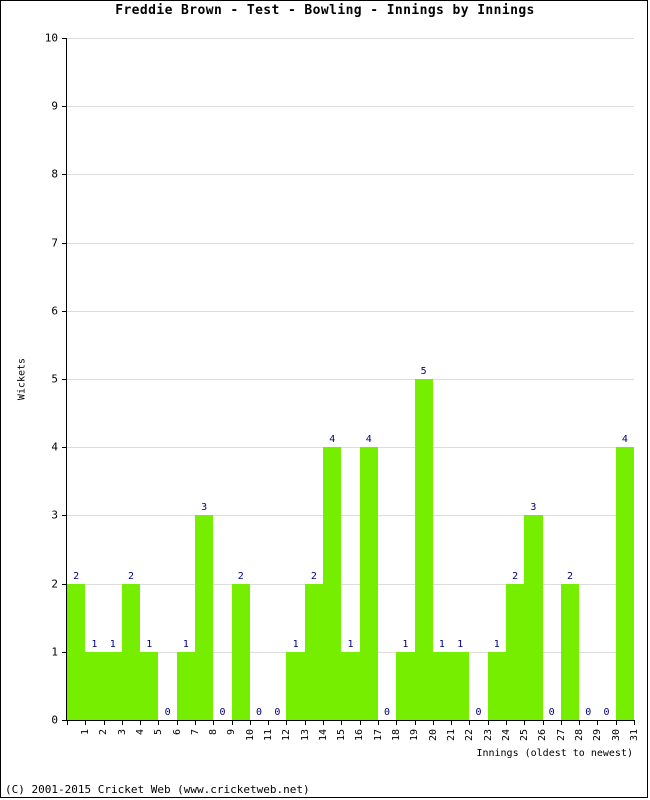 This screenshot has height=800, width=650. What do you see at coordinates (389, 389) in the screenshot?
I see `bar-slot: 0 18` at bounding box center [389, 389].